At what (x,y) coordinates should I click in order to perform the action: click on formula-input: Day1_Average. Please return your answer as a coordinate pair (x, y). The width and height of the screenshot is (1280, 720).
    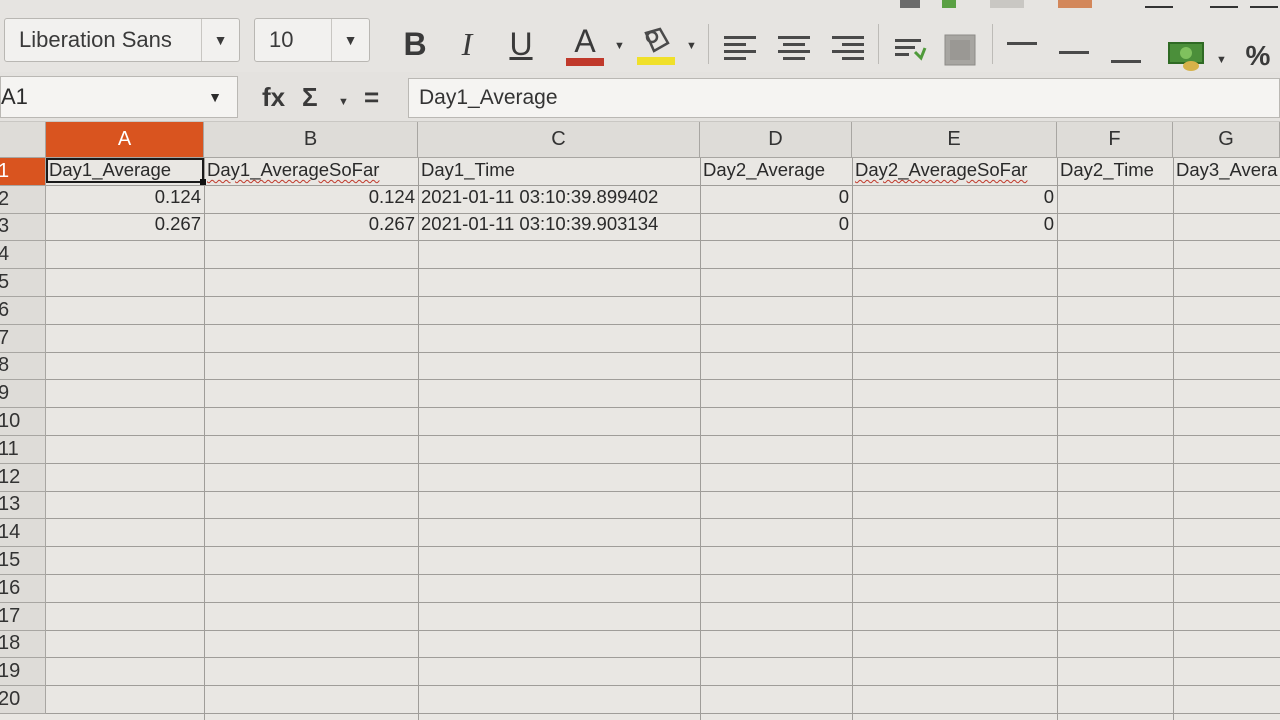
    Looking at the image, I should click on (844, 98).